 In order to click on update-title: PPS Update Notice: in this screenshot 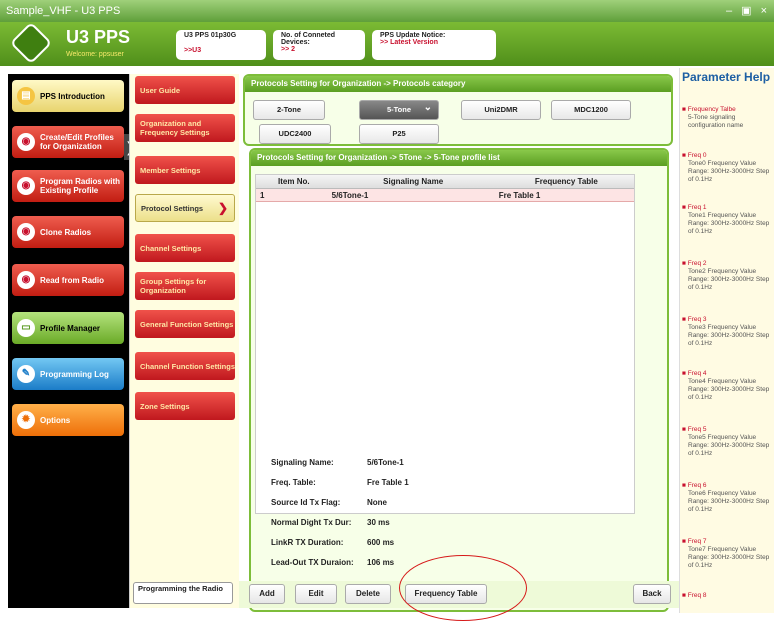, I will do `click(413, 35)`.